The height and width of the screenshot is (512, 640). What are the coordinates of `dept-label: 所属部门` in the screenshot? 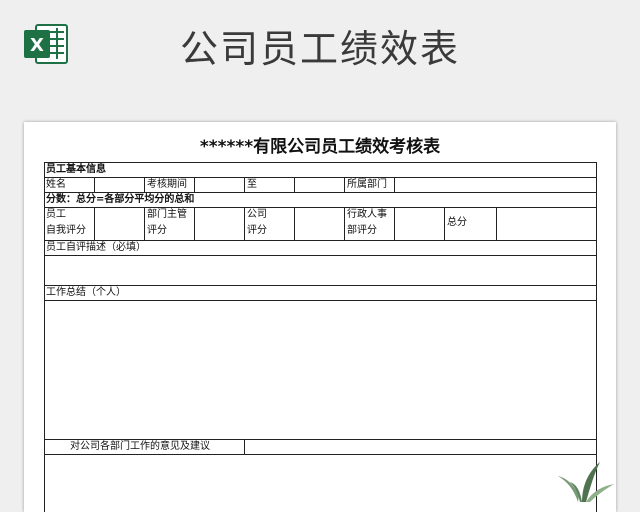 It's located at (367, 184).